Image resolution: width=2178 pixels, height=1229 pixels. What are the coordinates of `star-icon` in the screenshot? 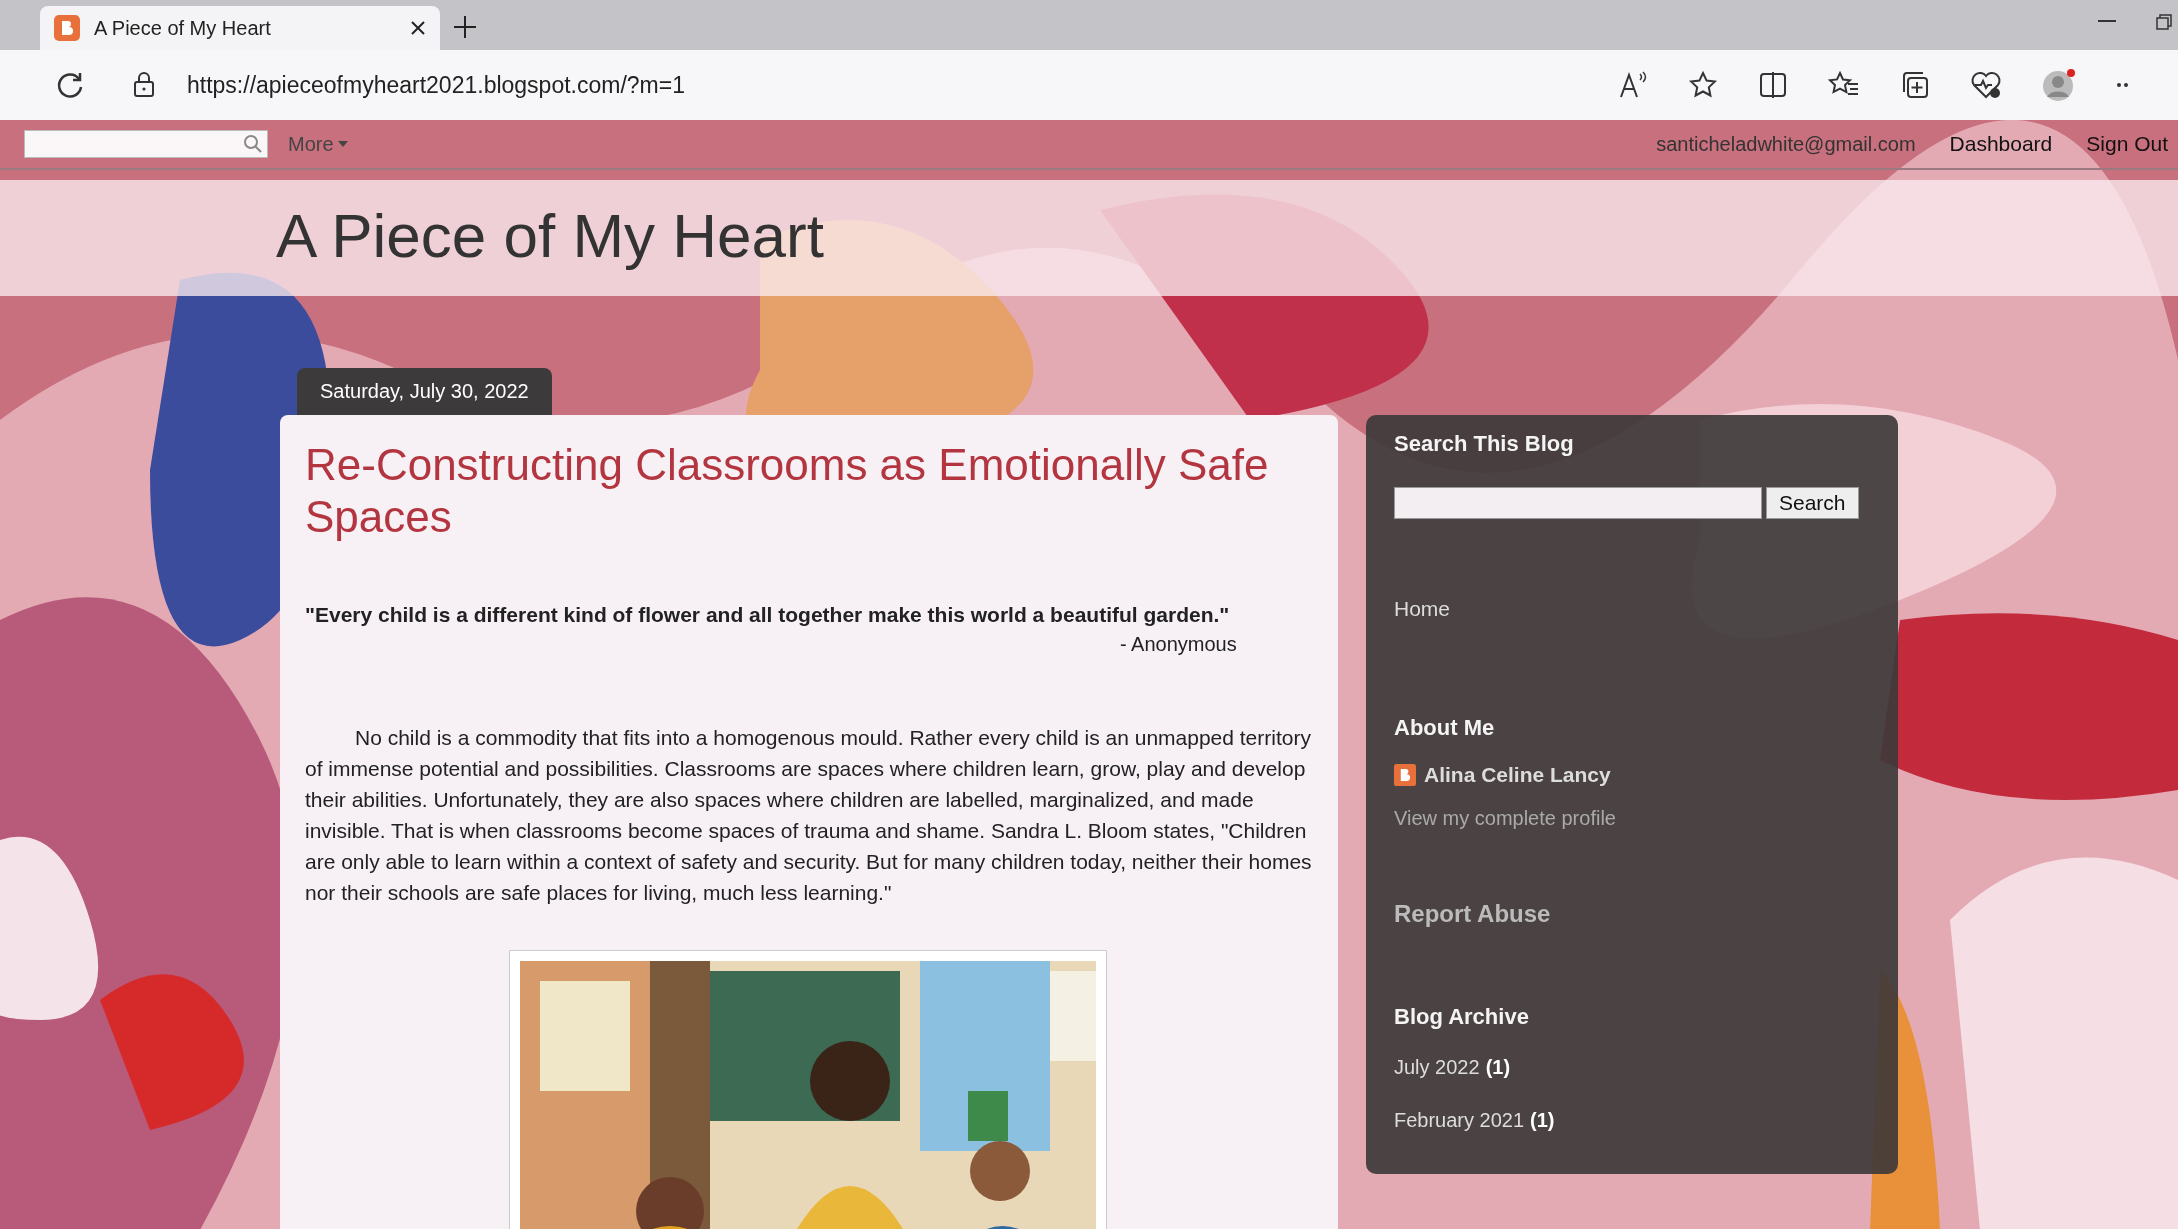 It's located at (1703, 85).